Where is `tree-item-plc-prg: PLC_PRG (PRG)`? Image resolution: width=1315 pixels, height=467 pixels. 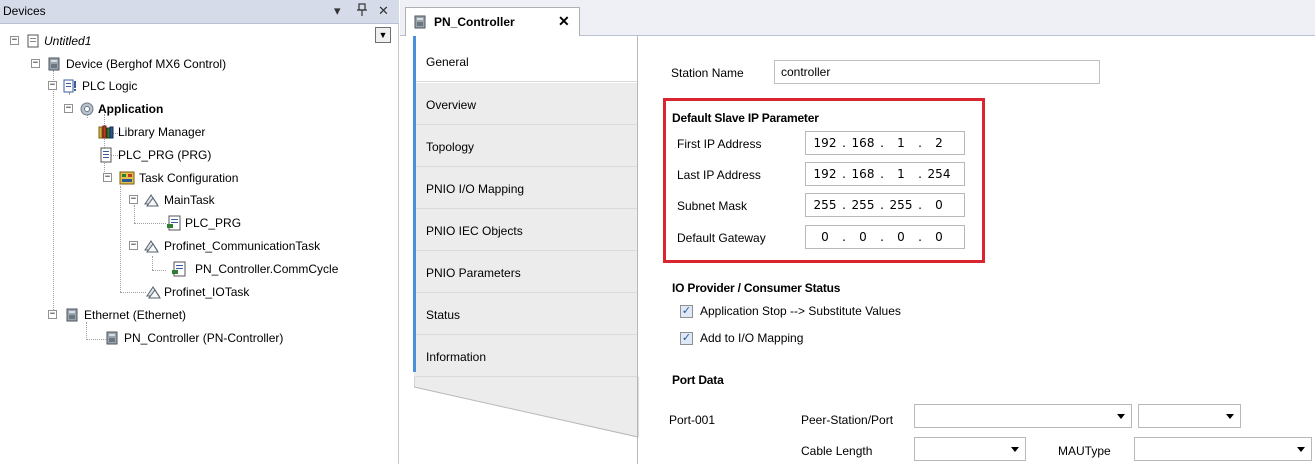 tree-item-plc-prg: PLC_PRG (PRG) is located at coordinates (190, 155).